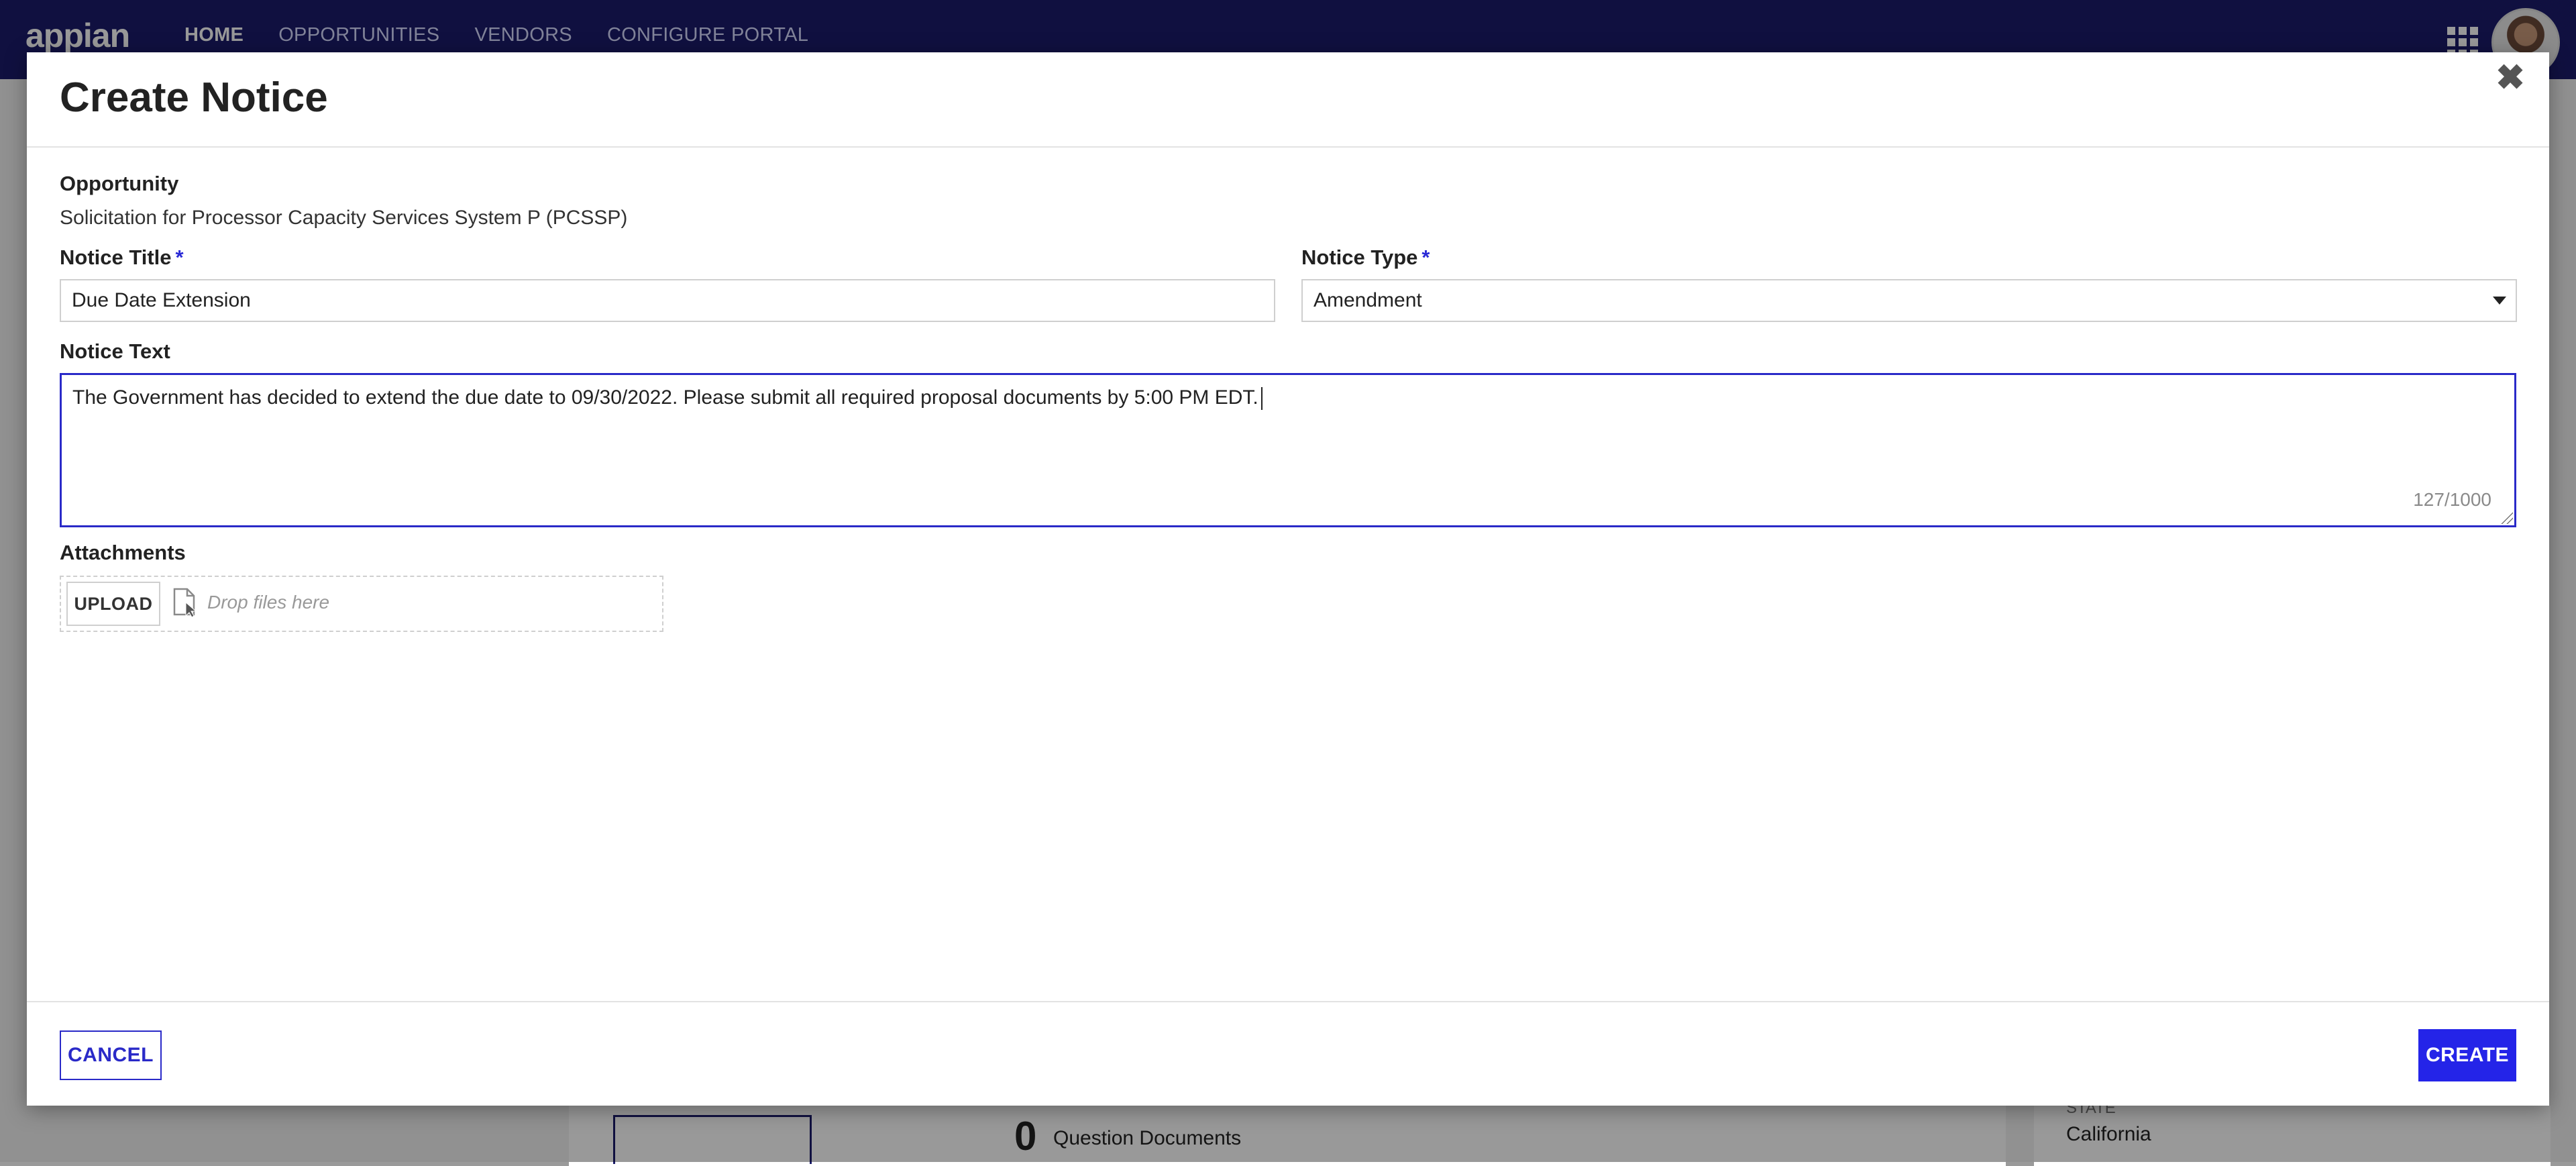  I want to click on cancel-button: CANCEL, so click(111, 1055).